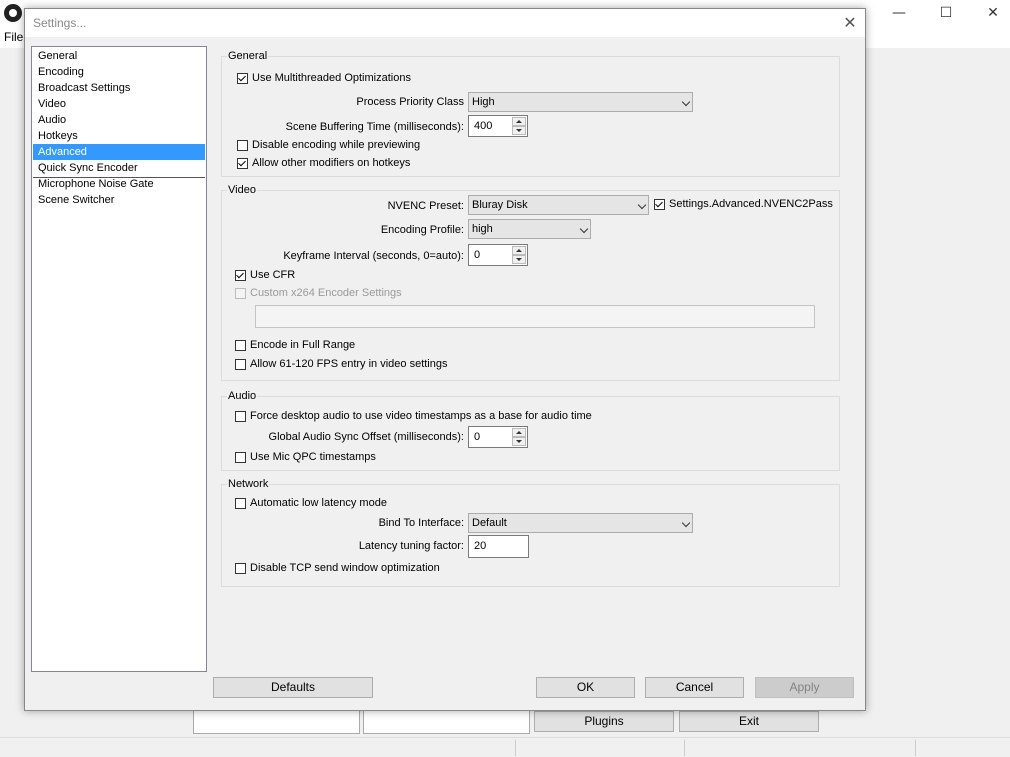  What do you see at coordinates (482, 229) in the screenshot?
I see `encoding-profile-value: high` at bounding box center [482, 229].